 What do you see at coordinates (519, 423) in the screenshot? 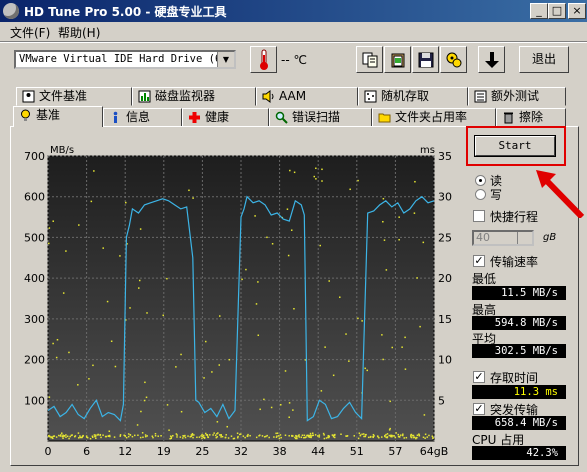
I see `burst-rate-value: 658.4 MB/s` at bounding box center [519, 423].